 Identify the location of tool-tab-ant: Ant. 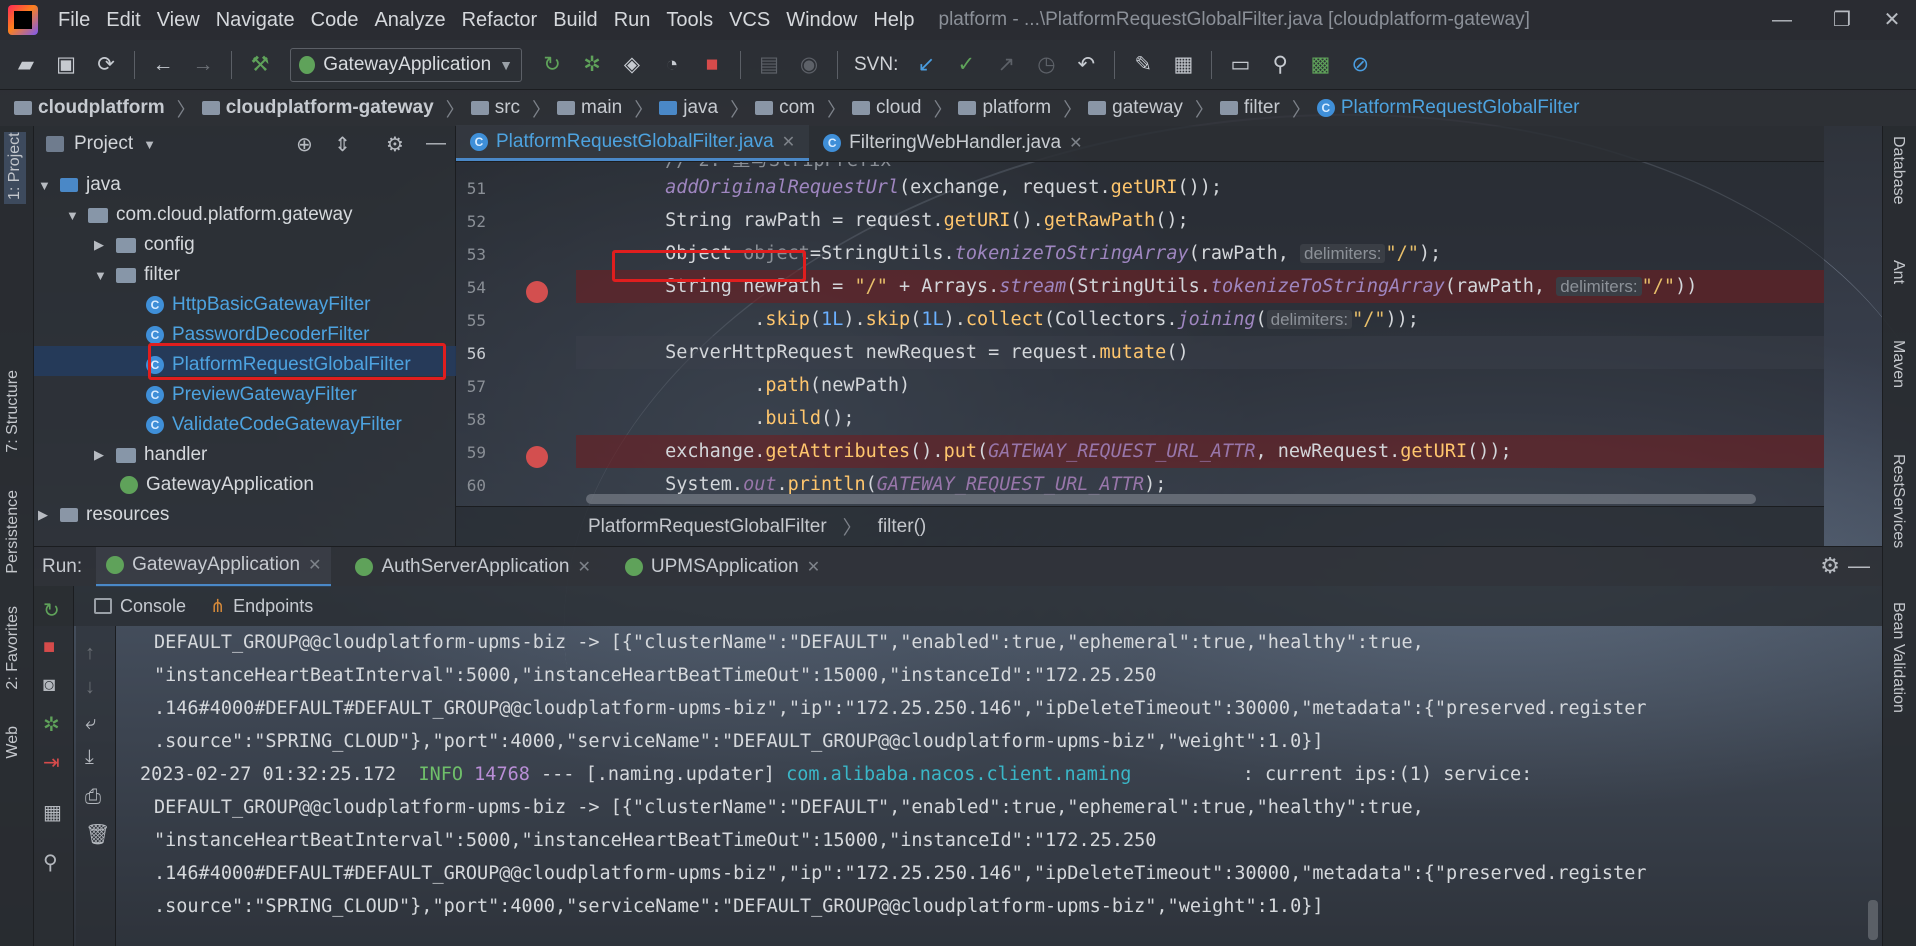
(1898, 272).